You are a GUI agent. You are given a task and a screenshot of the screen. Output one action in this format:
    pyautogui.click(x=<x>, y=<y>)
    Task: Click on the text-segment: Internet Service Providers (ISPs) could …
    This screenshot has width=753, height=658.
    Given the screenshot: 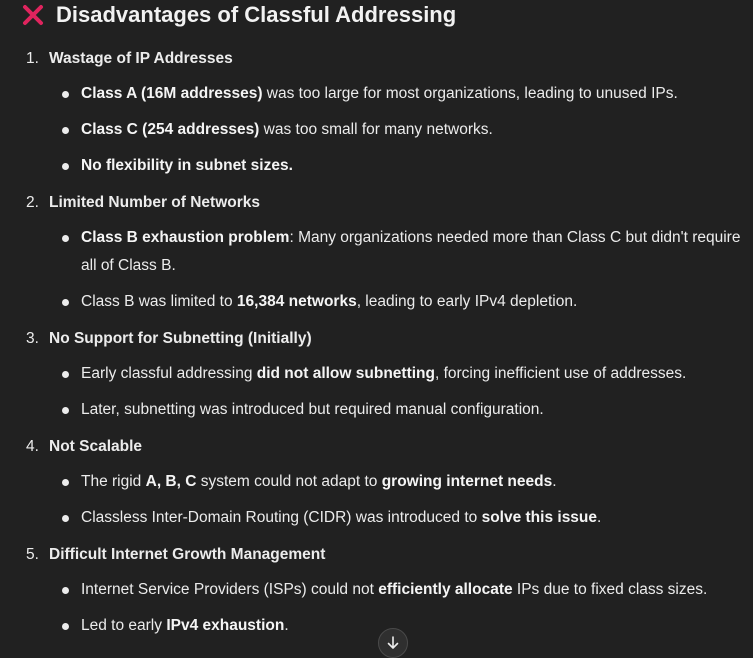 What is the action you would take?
    pyautogui.click(x=230, y=589)
    